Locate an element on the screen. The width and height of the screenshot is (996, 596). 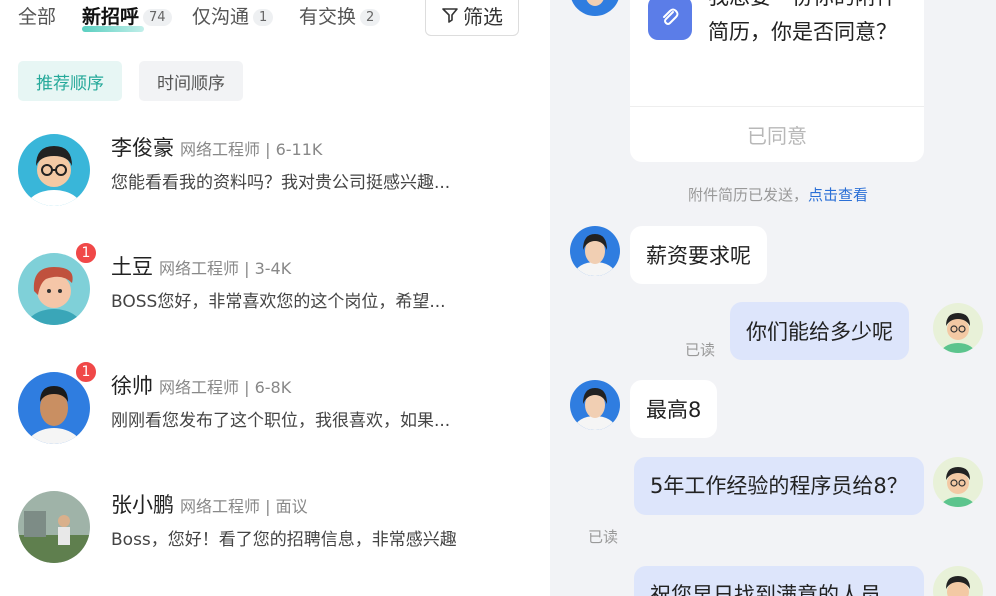
filter-tabs: 全部 新招呼 74 仅沟通 1 有交换 2 筛选 is located at coordinates (275, 20).